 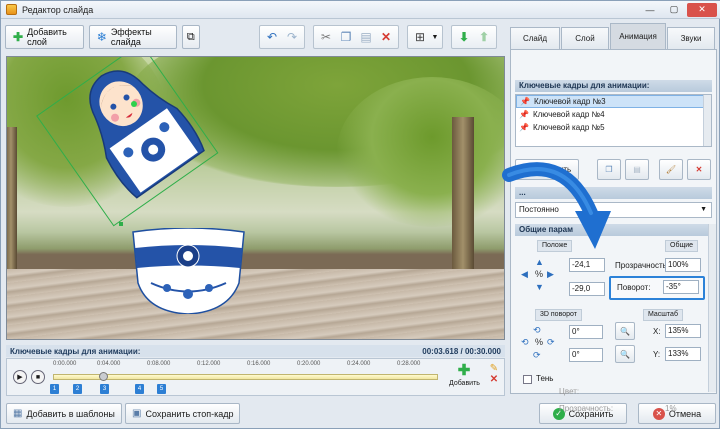 I want to click on minimize-button: —, so click(x=650, y=10).